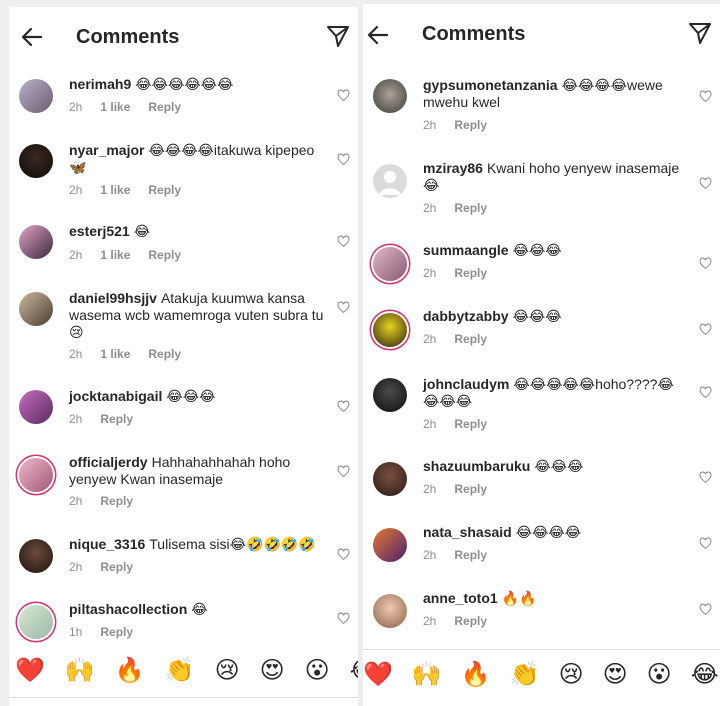 The image size is (720, 706). What do you see at coordinates (390, 181) in the screenshot?
I see `default-avatar` at bounding box center [390, 181].